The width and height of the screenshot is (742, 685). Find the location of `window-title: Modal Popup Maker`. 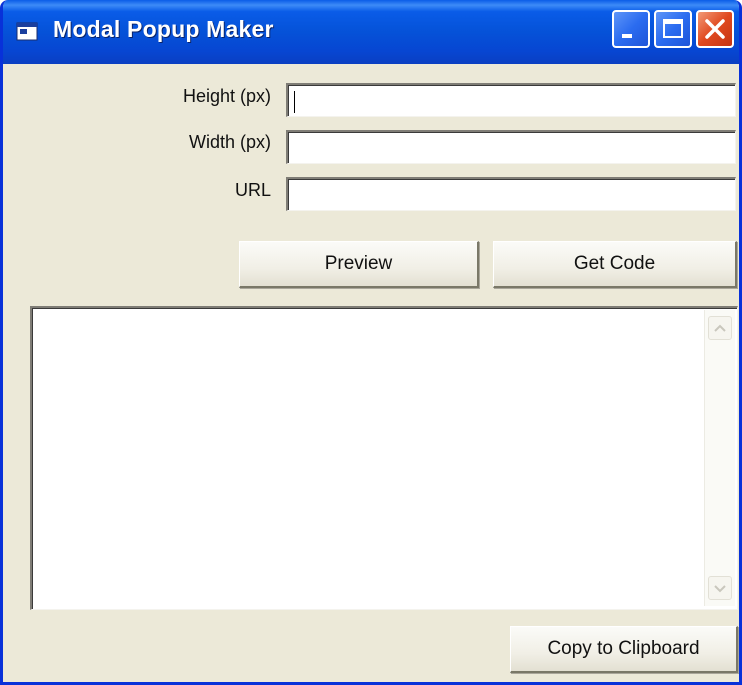

window-title: Modal Popup Maker is located at coordinates (163, 29).